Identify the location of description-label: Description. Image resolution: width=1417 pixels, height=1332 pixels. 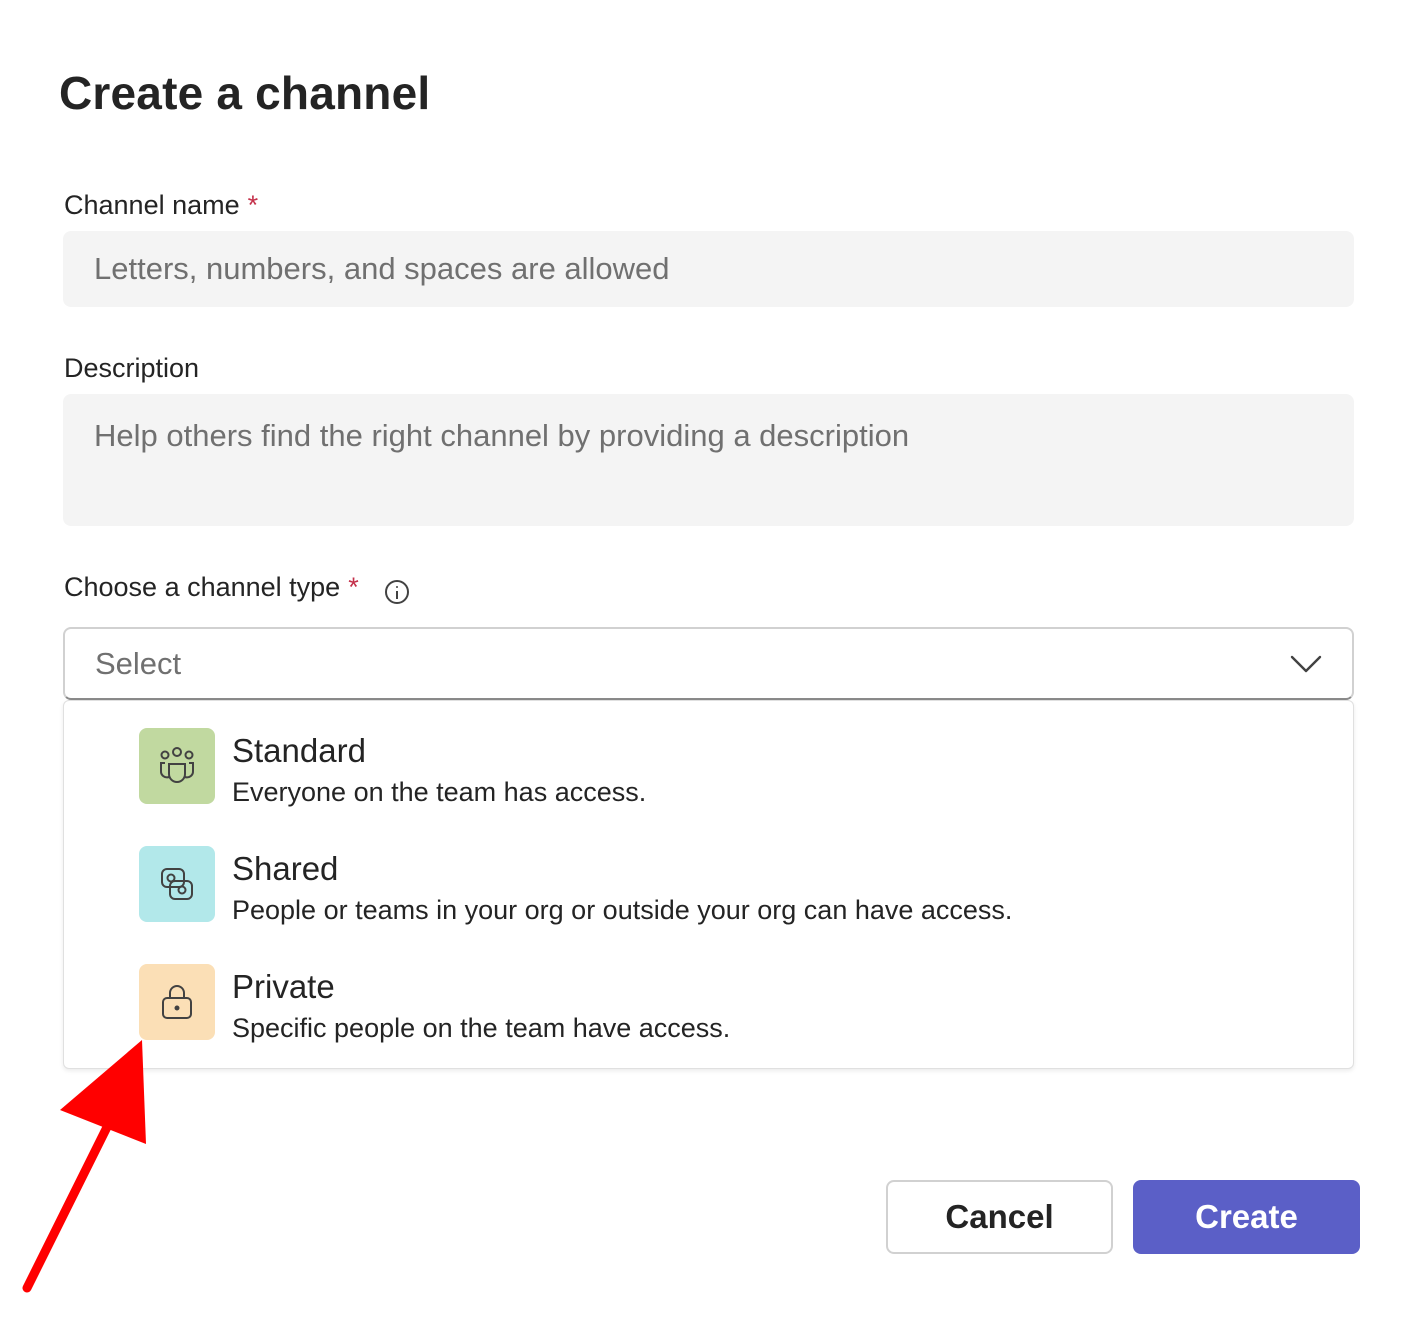
(132, 368).